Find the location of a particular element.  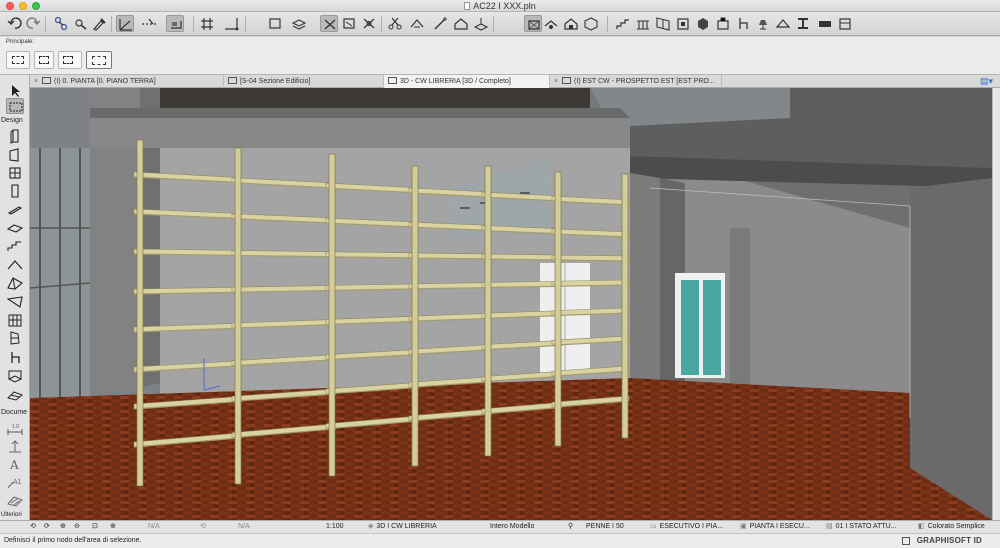

scale-value: 1:100 is located at coordinates (335, 527).